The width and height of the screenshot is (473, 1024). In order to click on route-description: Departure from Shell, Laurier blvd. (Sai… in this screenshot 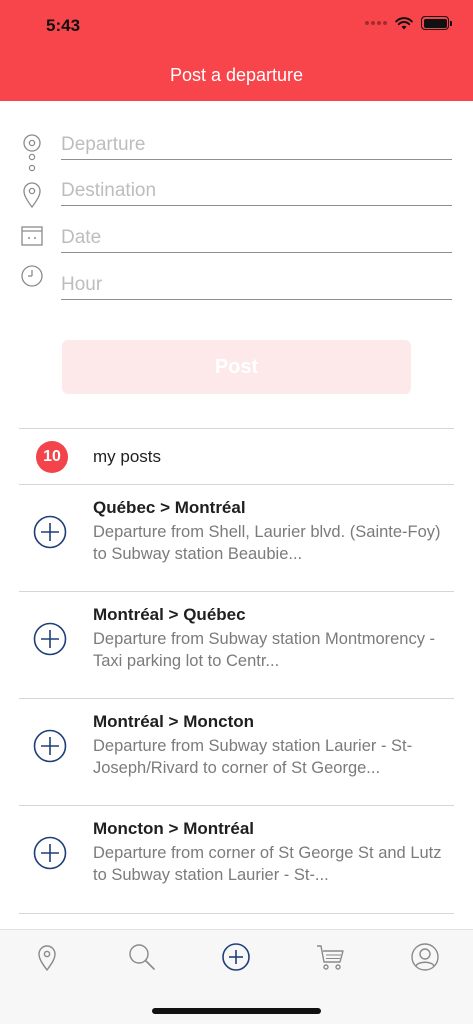, I will do `click(267, 543)`.